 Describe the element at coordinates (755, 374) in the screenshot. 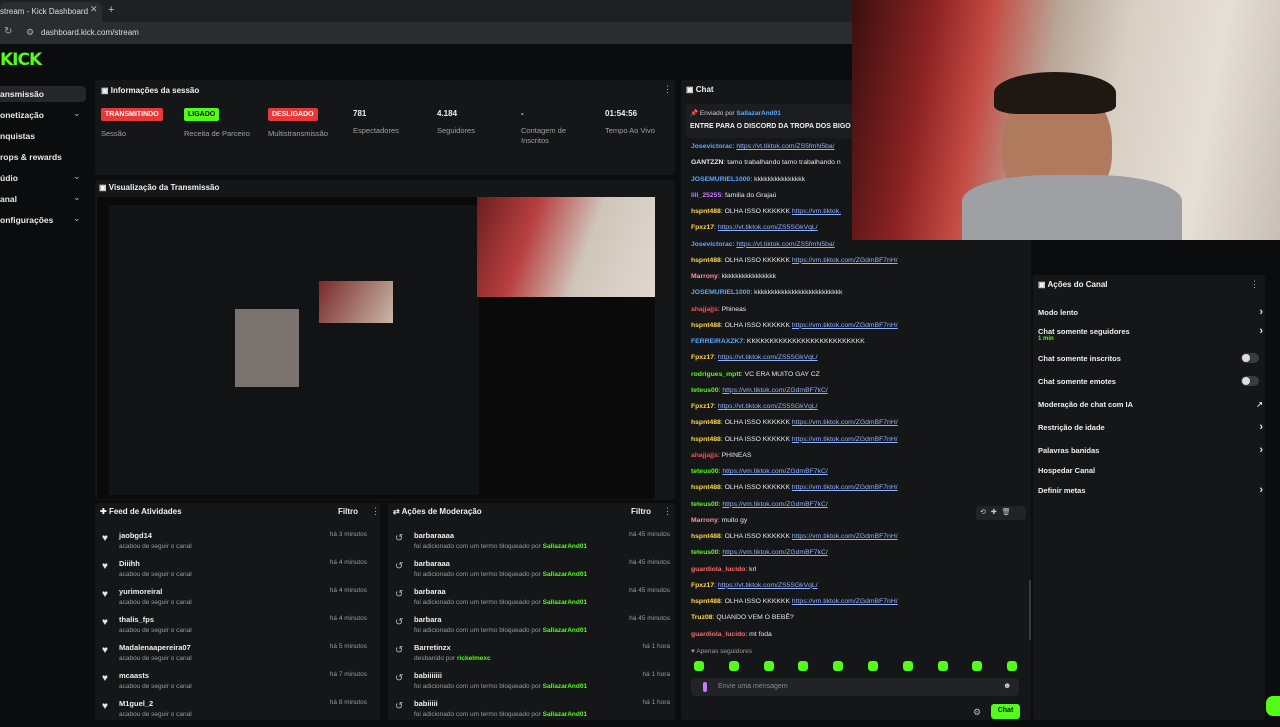

I see `chat-message: rodrigues_mptt: VC ERA MUITO GAY CZ` at that location.